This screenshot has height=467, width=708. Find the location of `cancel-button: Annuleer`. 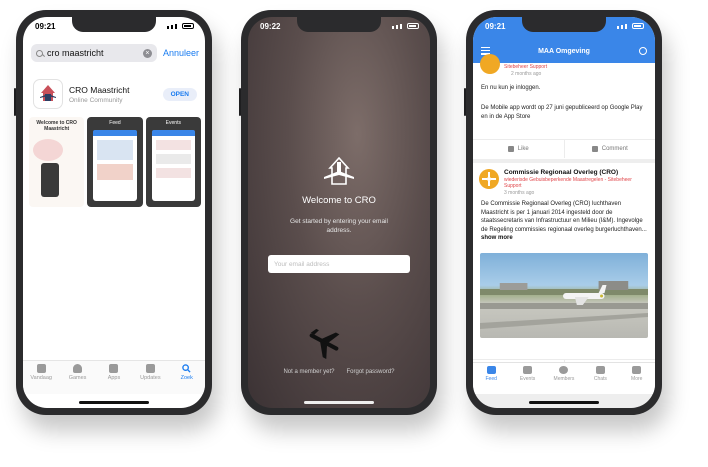

cancel-button: Annuleer is located at coordinates (181, 53).